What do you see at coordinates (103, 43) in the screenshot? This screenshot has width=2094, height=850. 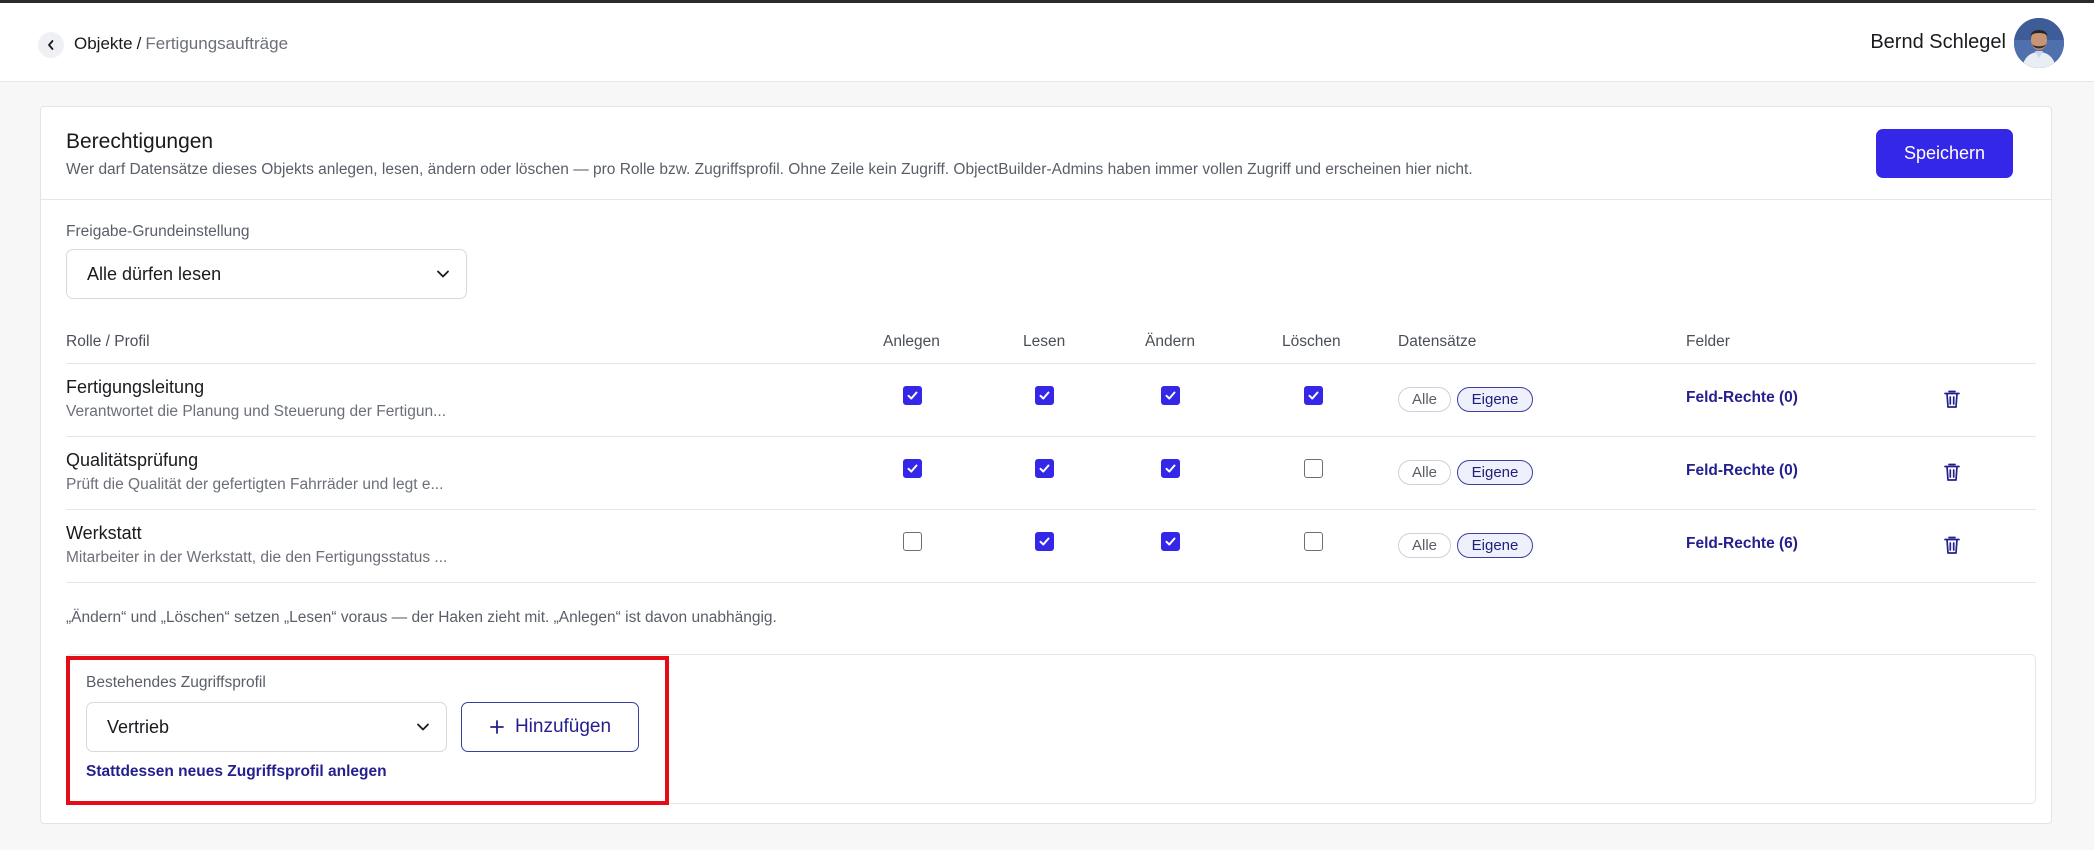 I see `breadcrumb-objekte: Objekte` at bounding box center [103, 43].